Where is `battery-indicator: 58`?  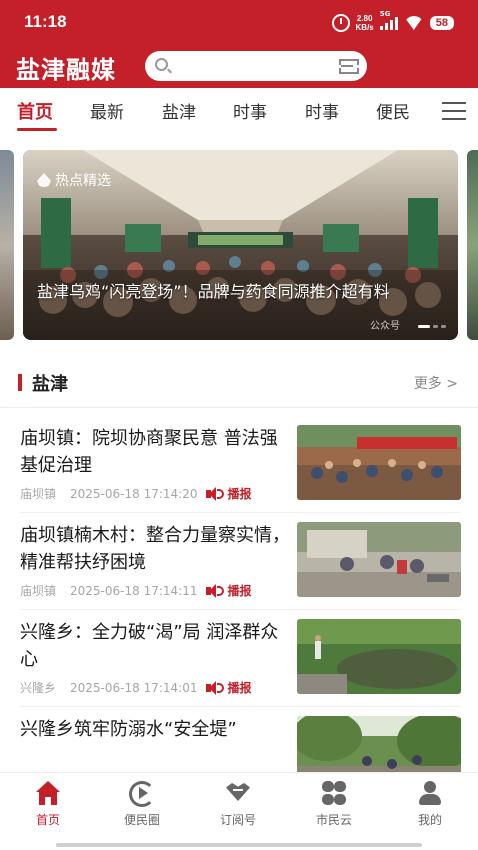 battery-indicator: 58 is located at coordinates (441, 23).